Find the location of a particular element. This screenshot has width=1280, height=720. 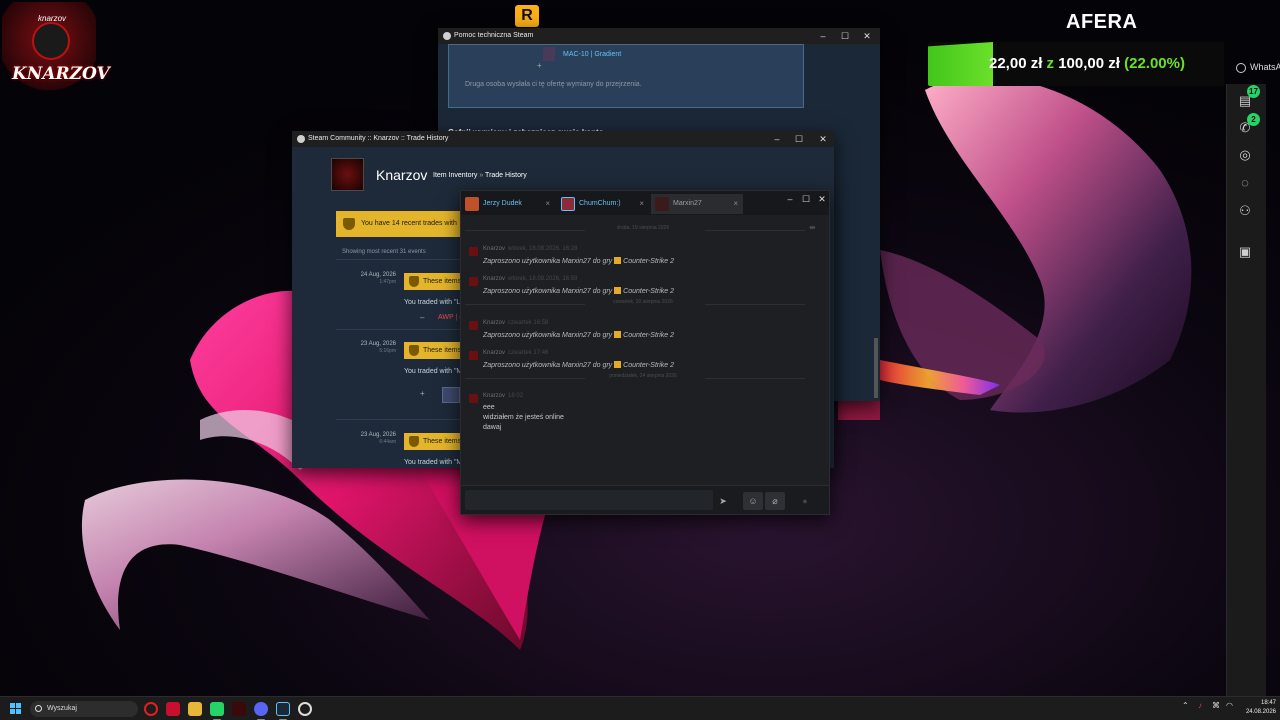

recent-events-label: Showing most recent 31 events is located at coordinates (384, 252).